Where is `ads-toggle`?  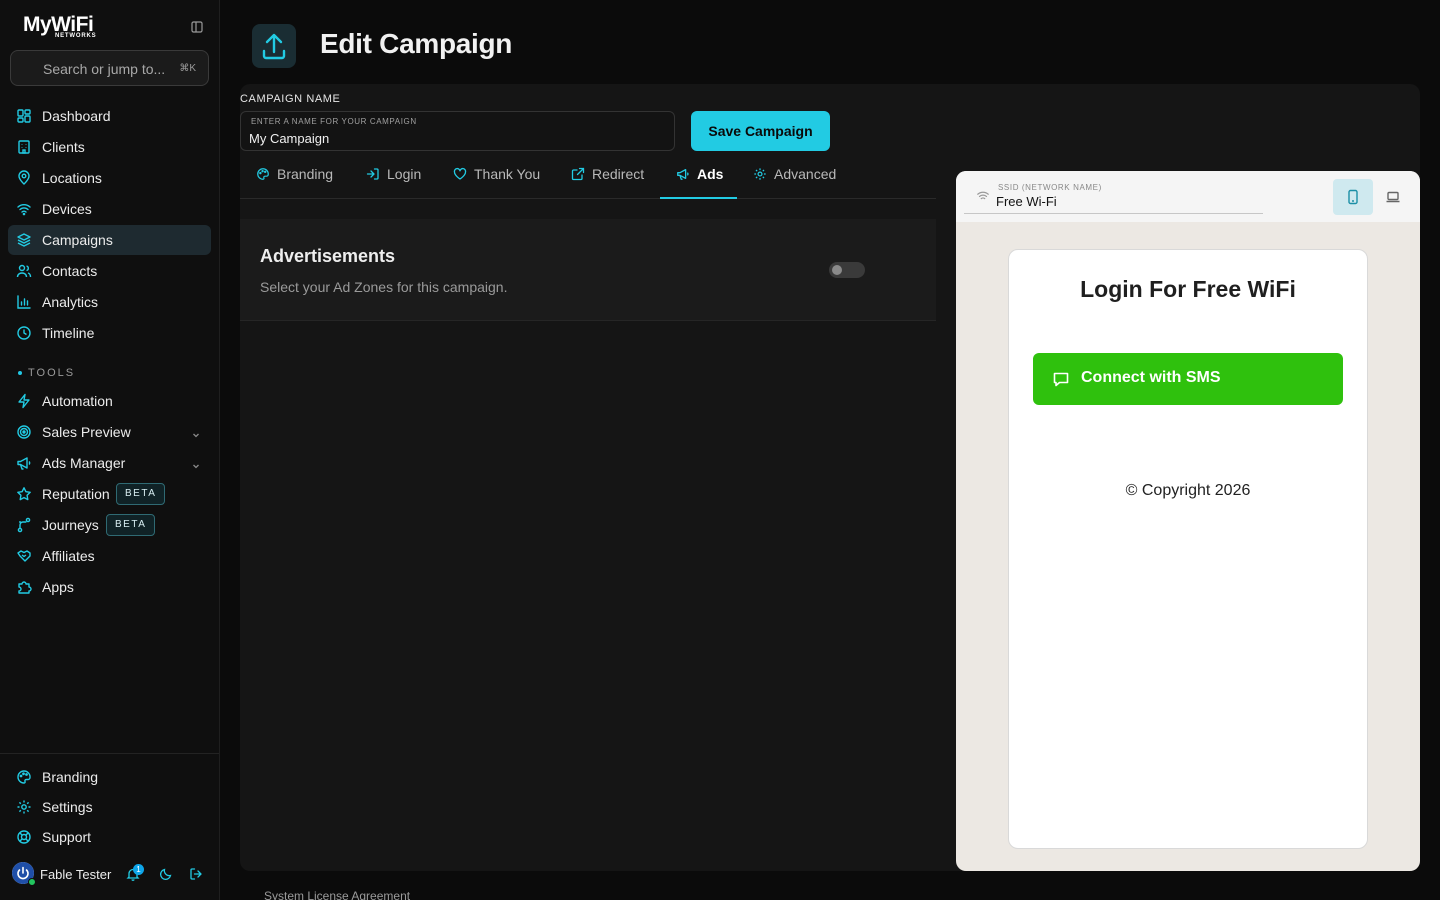
ads-toggle is located at coordinates (847, 270).